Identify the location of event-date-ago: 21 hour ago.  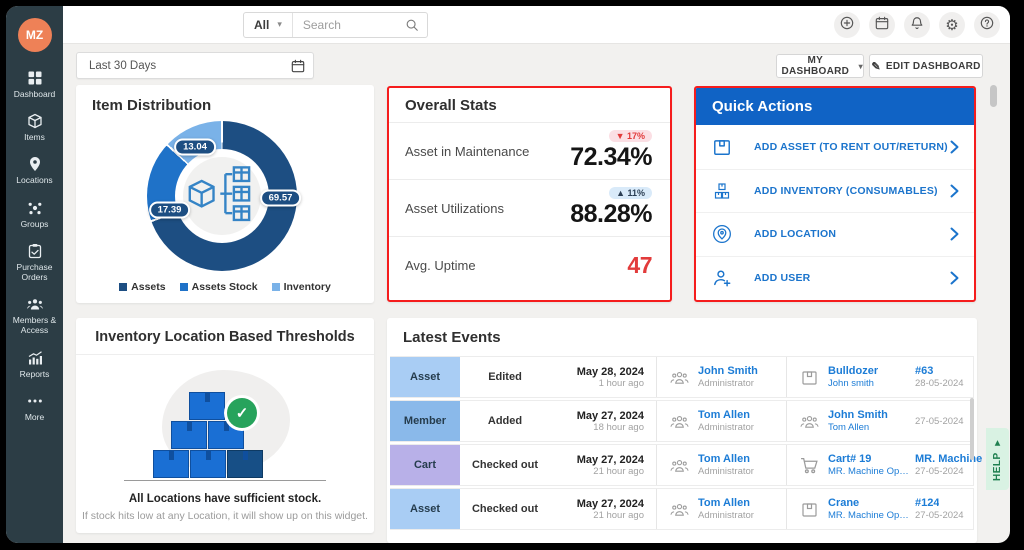
(618, 515).